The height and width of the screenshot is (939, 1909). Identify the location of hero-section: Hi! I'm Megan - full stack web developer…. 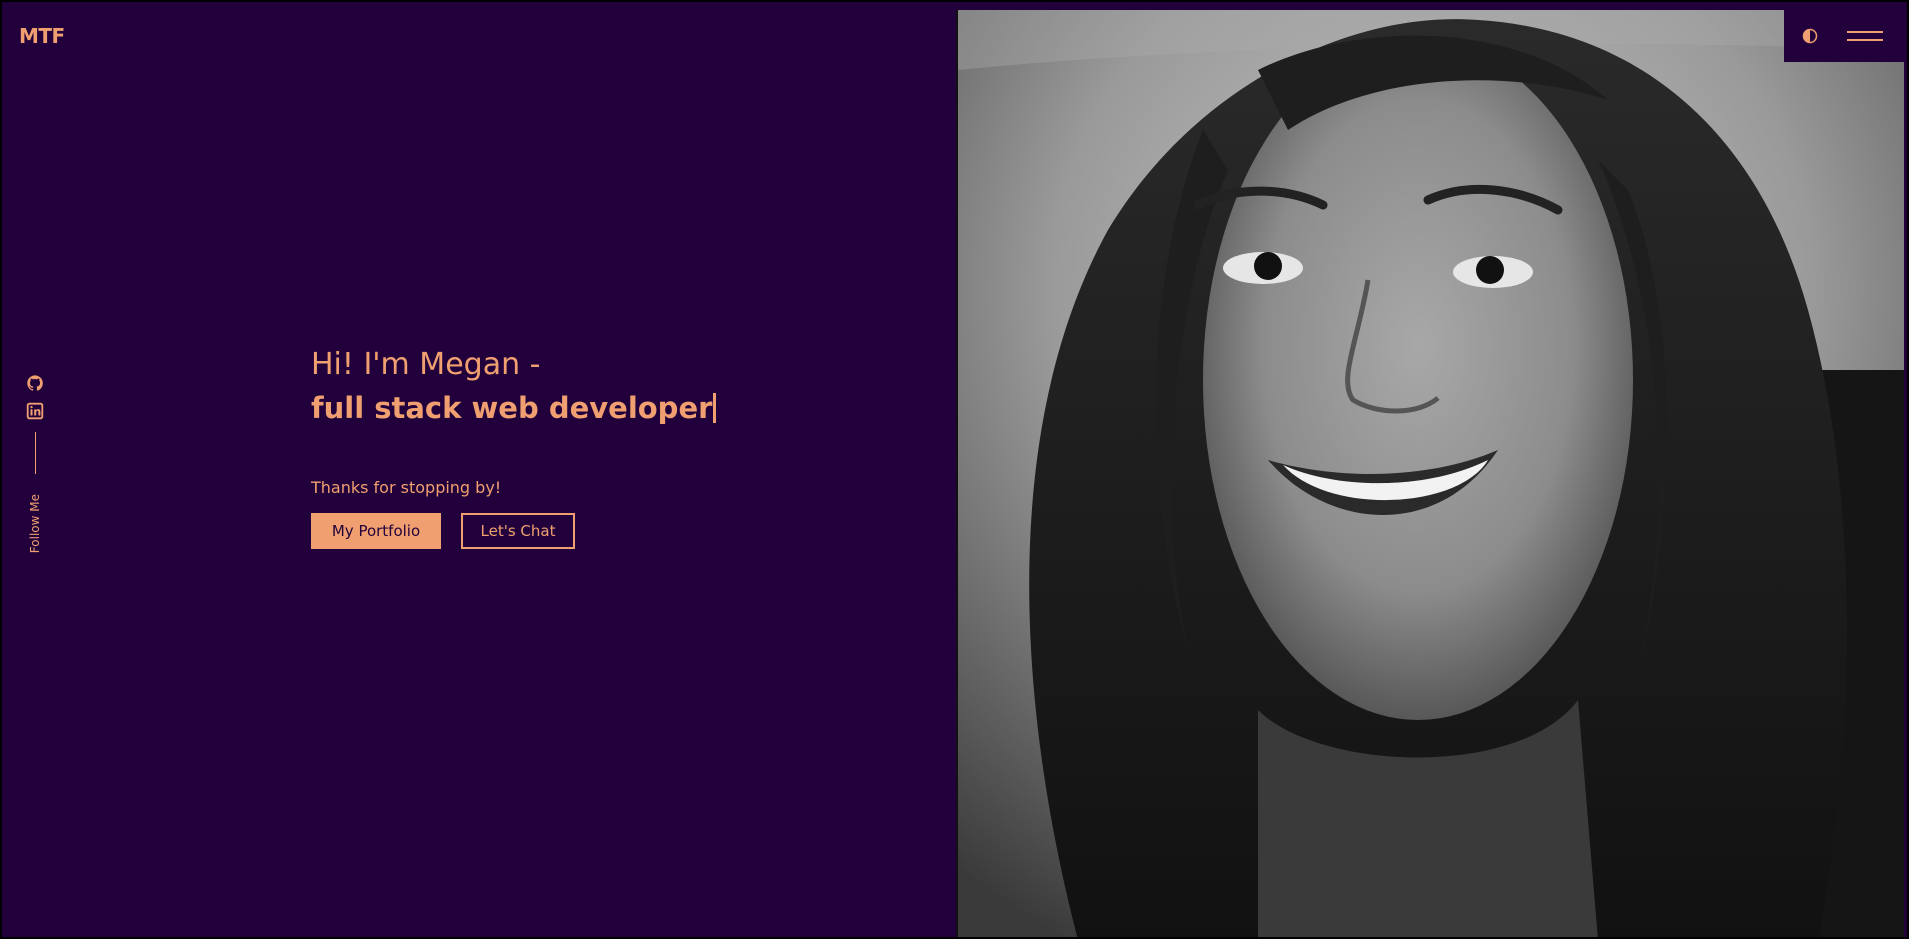
(621, 446).